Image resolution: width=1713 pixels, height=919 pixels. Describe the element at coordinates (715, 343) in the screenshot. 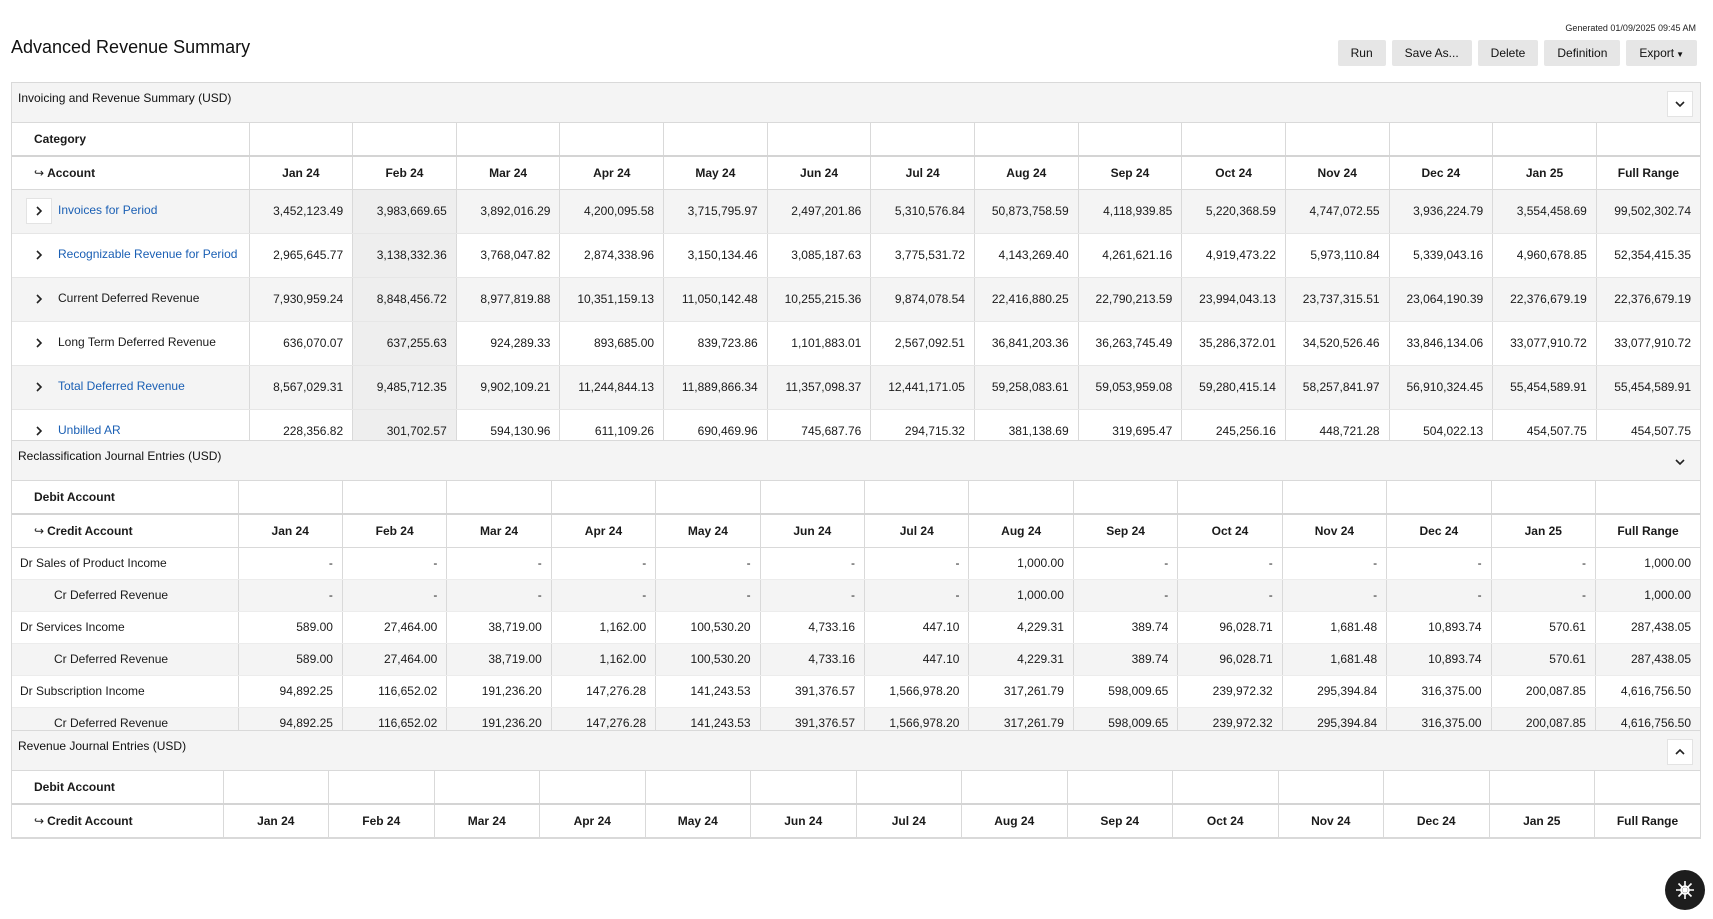

I see `value-cell: 839,723.86` at that location.